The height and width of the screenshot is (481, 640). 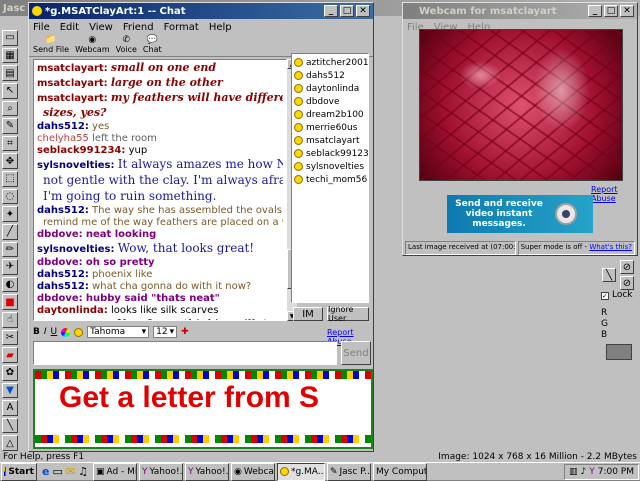 What do you see at coordinates (126, 45) in the screenshot?
I see `voice-button: ✆ Voice` at bounding box center [126, 45].